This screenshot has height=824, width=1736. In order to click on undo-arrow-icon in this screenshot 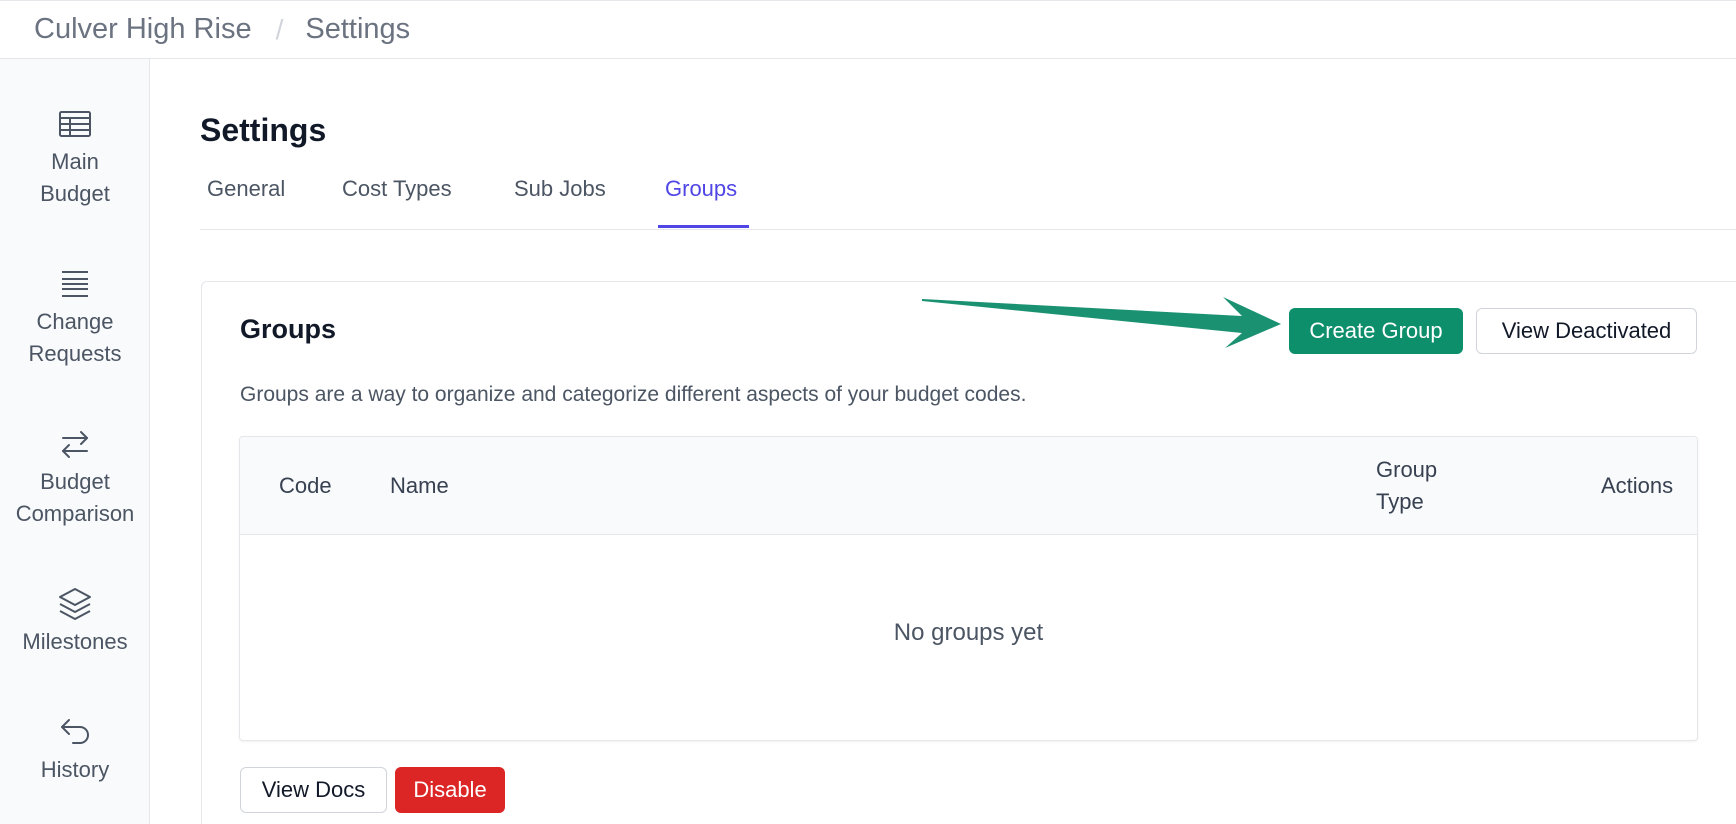, I will do `click(75, 731)`.